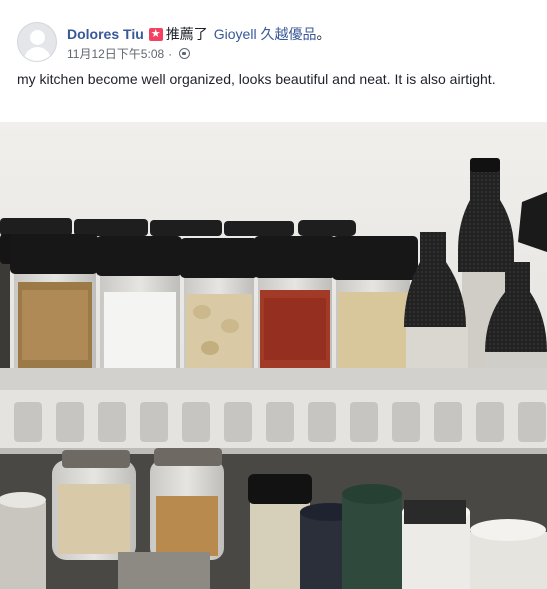 The image size is (547, 589). Describe the element at coordinates (178, 227) in the screenshot. I see `back-row-jars` at that location.